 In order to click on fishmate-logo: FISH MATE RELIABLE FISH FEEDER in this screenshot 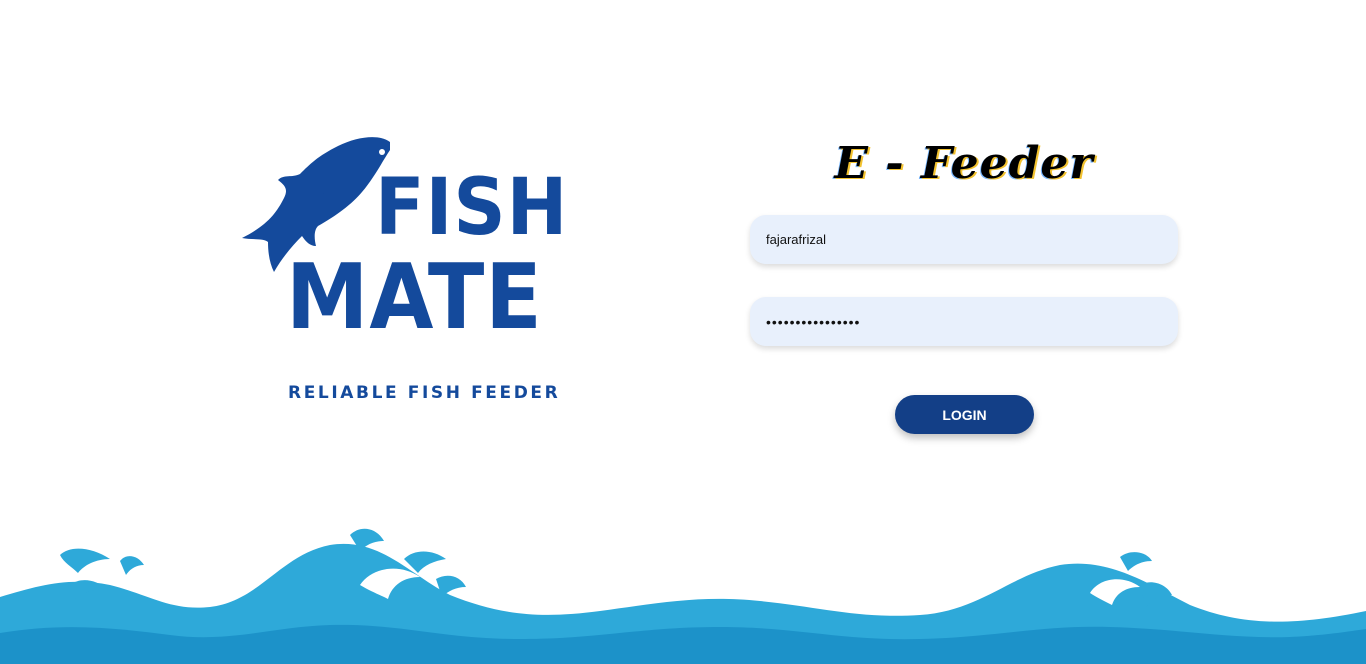, I will do `click(405, 270)`.